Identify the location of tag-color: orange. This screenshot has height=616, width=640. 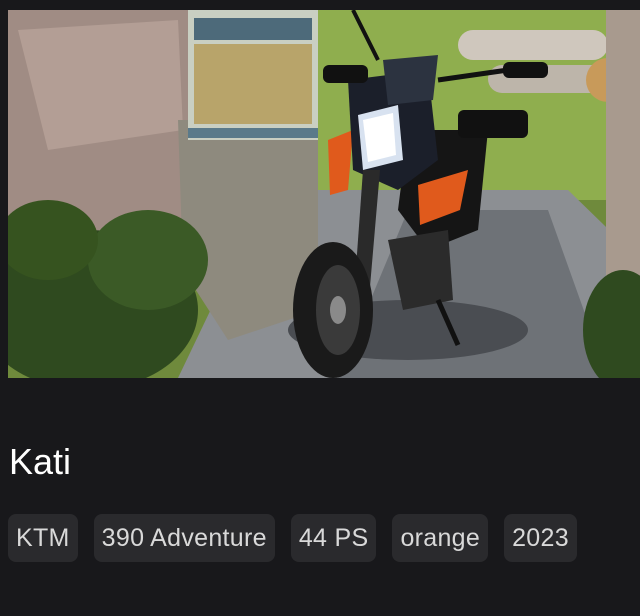
(440, 538).